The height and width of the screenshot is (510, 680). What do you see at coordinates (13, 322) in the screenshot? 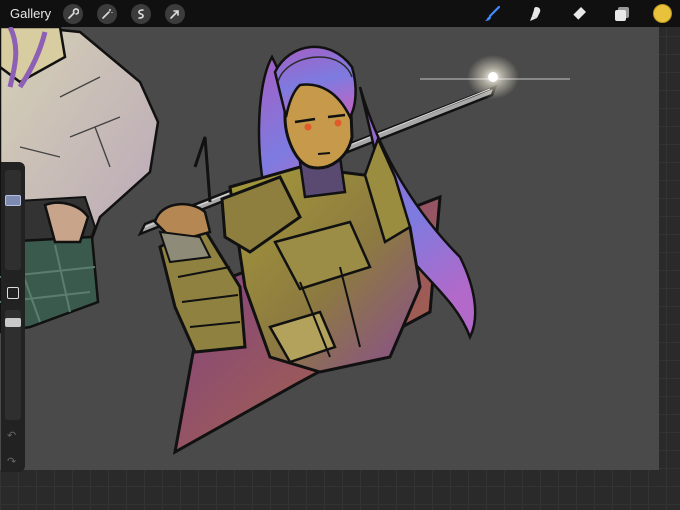
I see `opacity-thumb` at bounding box center [13, 322].